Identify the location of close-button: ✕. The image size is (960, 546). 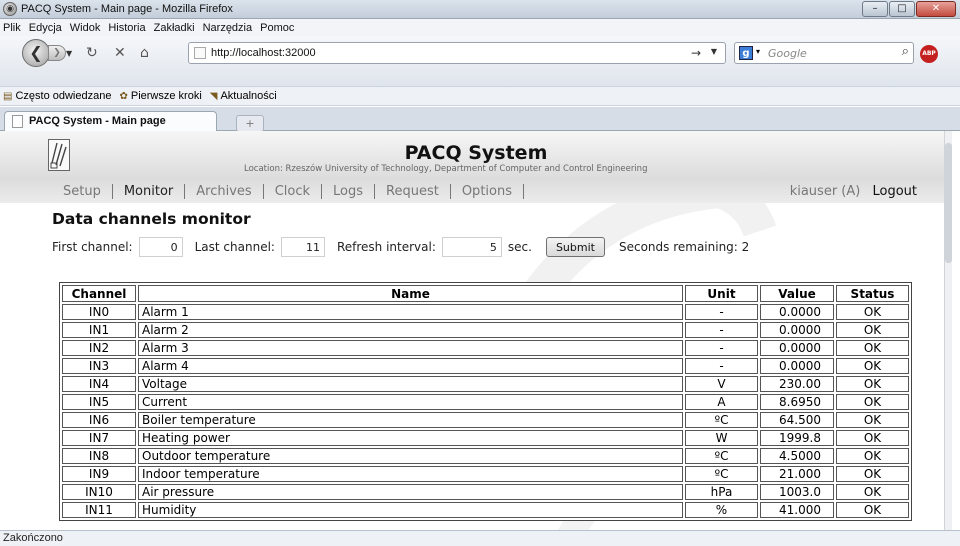
(936, 9).